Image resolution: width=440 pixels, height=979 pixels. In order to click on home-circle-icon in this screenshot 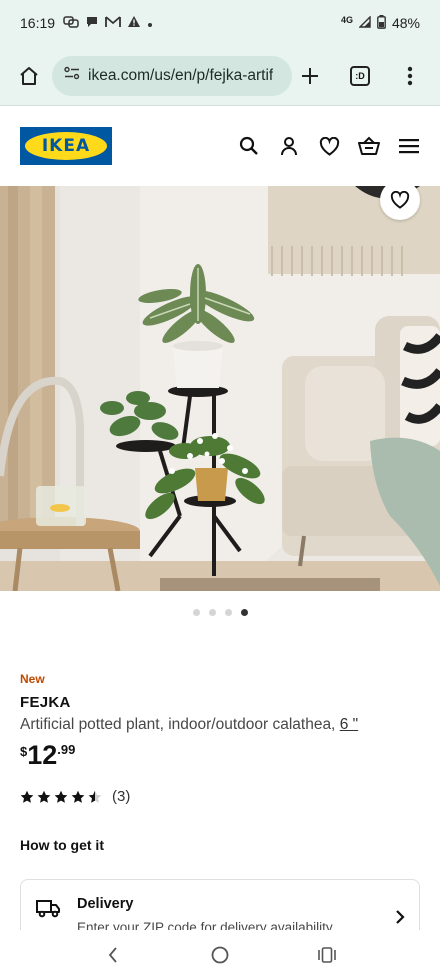, I will do `click(220, 954)`.